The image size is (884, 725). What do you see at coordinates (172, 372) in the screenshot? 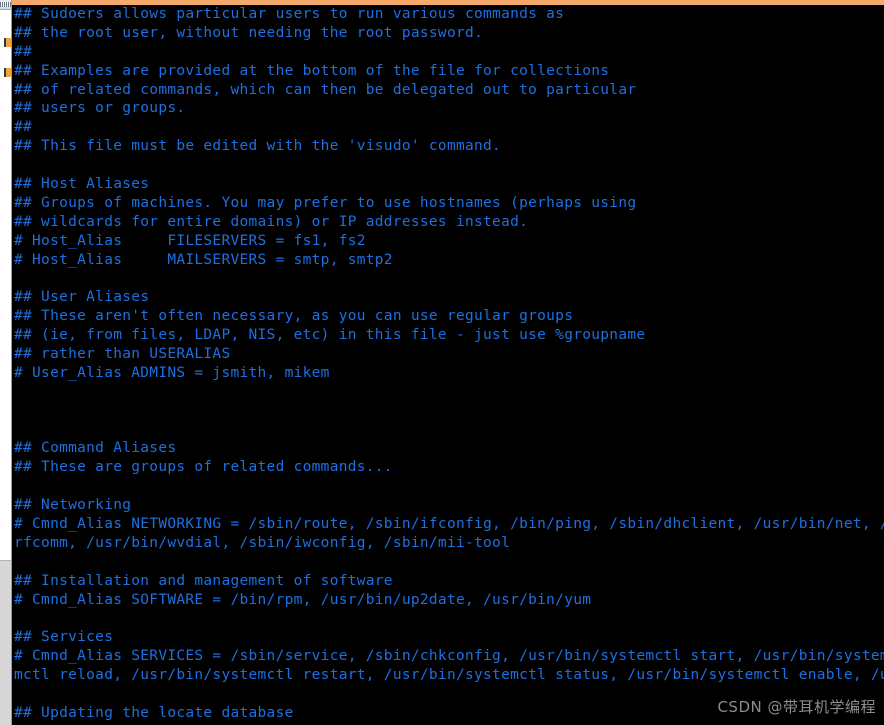
I see `terminal-line: # User_Alias ADMINS = jsmith, mikem` at bounding box center [172, 372].